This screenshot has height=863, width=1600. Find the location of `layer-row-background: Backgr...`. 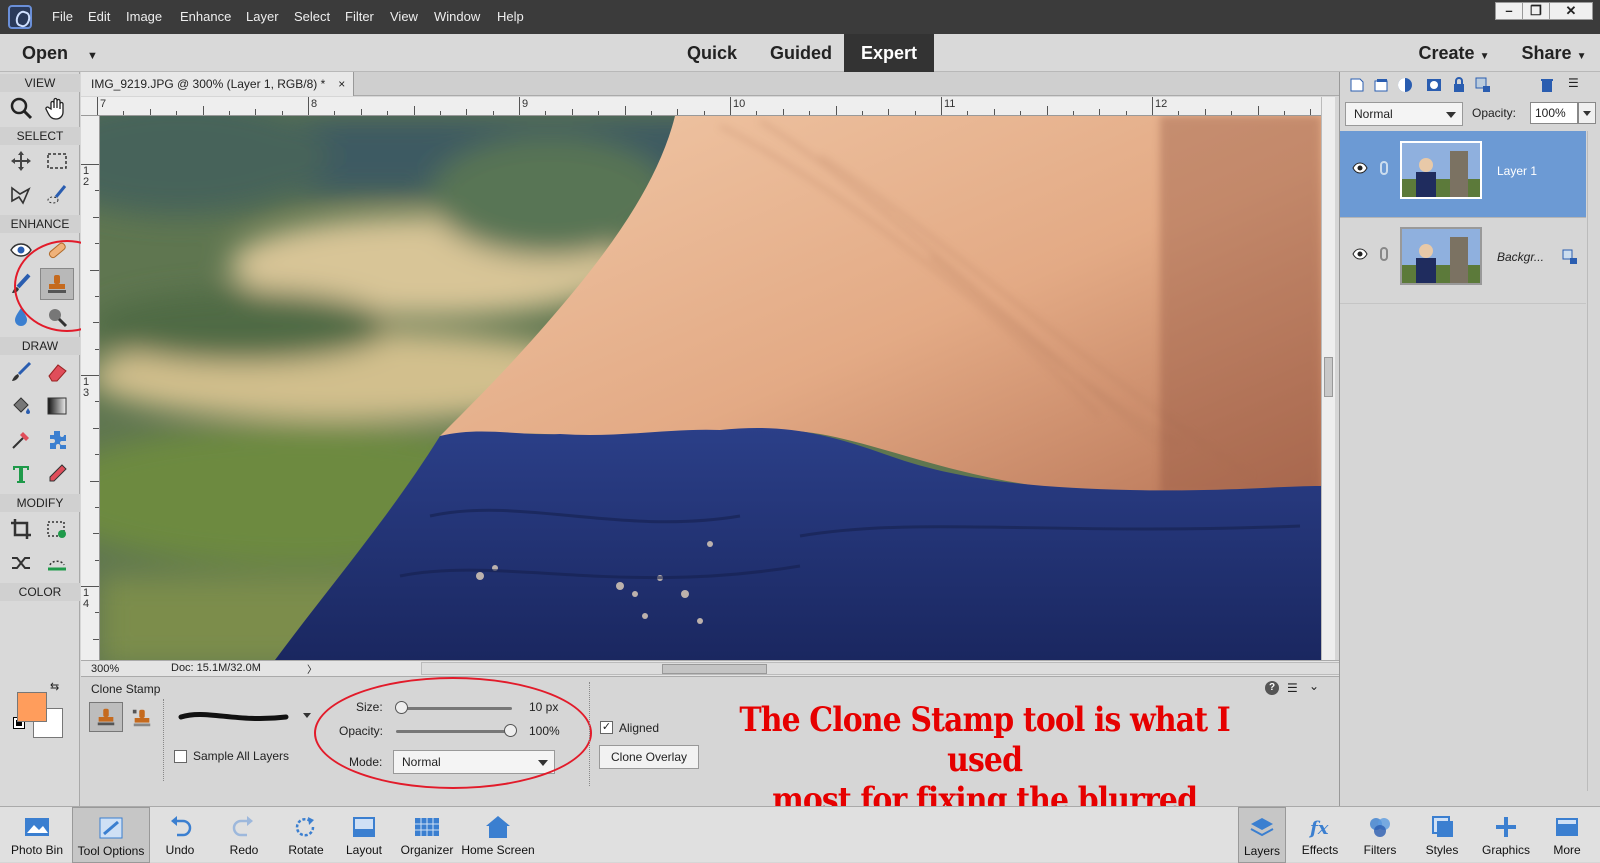

layer-row-background: Backgr... is located at coordinates (1463, 260).